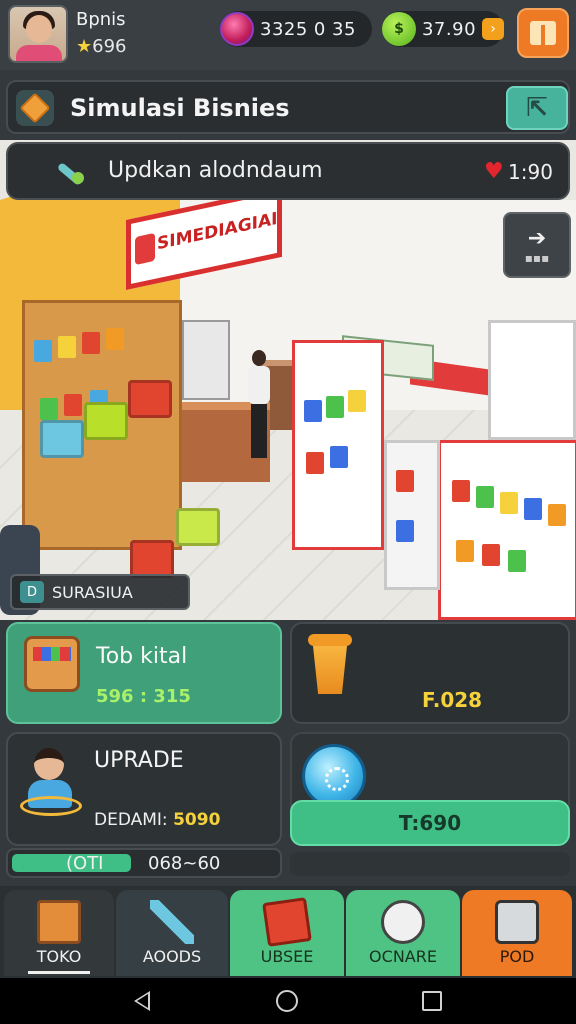 The image size is (576, 1024). What do you see at coordinates (284, 29) in the screenshot?
I see `gems-value: 3325` at bounding box center [284, 29].